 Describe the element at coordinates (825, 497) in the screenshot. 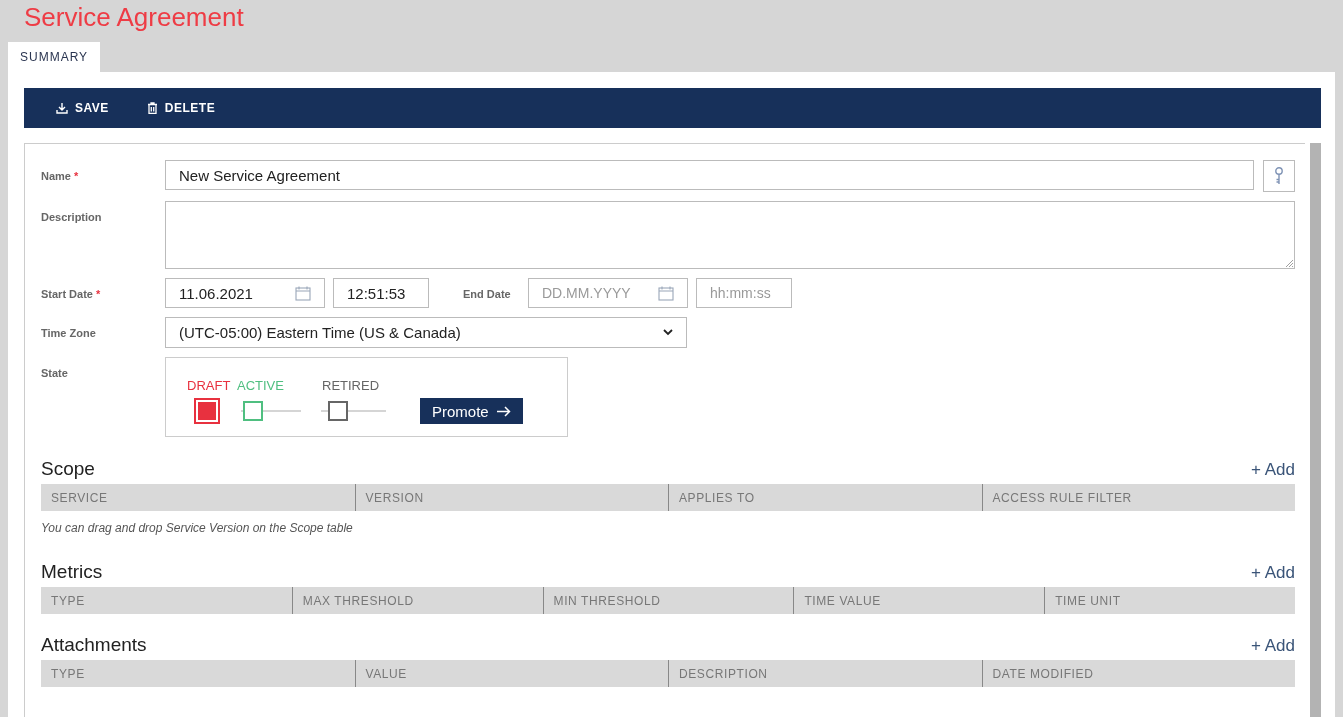

I see `column-header: APPLIES TO` at that location.